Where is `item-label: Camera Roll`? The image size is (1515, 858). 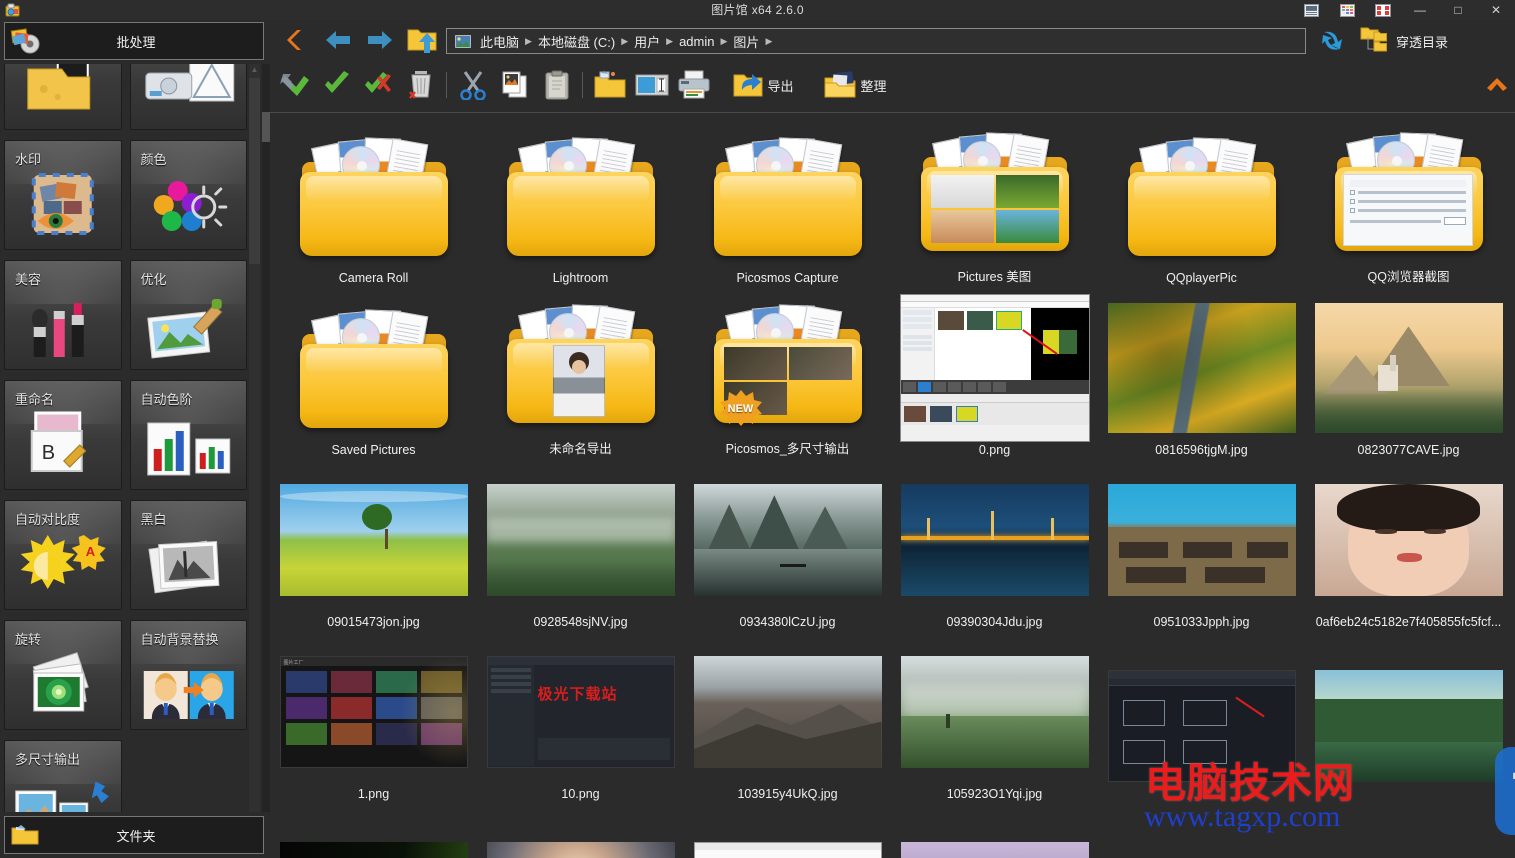 item-label: Camera Roll is located at coordinates (373, 278).